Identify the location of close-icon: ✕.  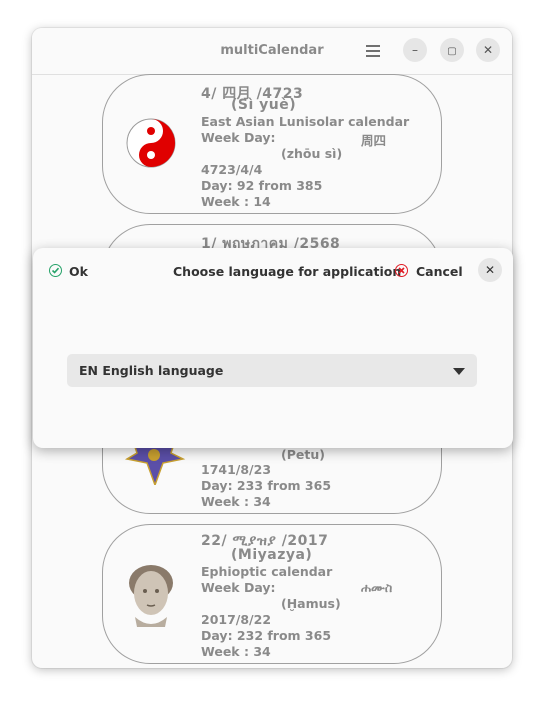
(490, 270).